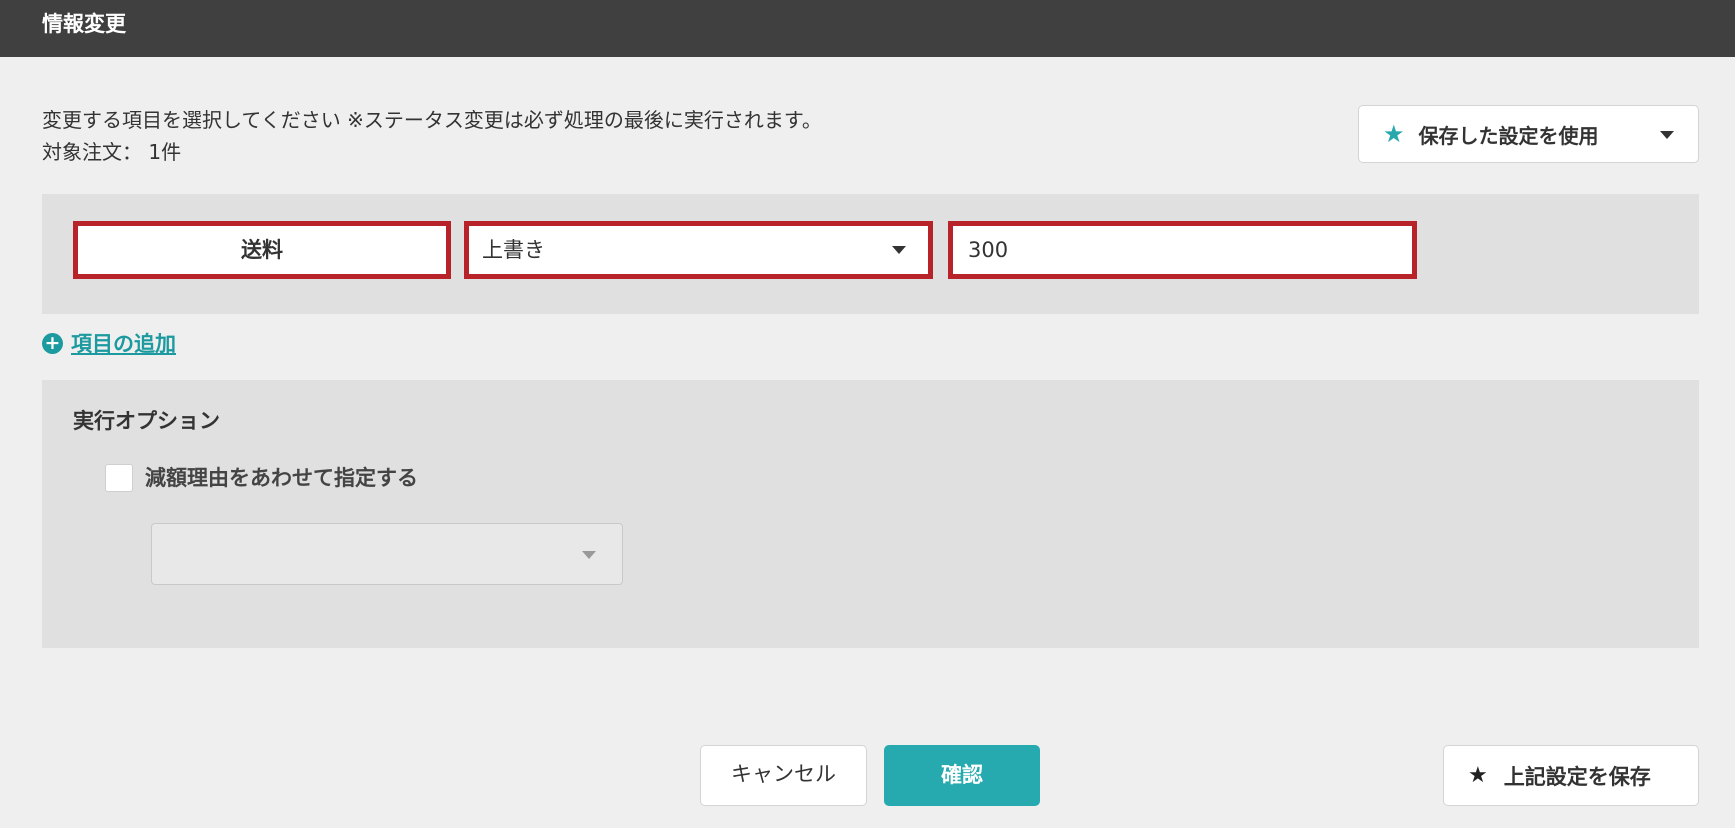  Describe the element at coordinates (119, 478) in the screenshot. I see `reduction-reason-checkbox` at that location.